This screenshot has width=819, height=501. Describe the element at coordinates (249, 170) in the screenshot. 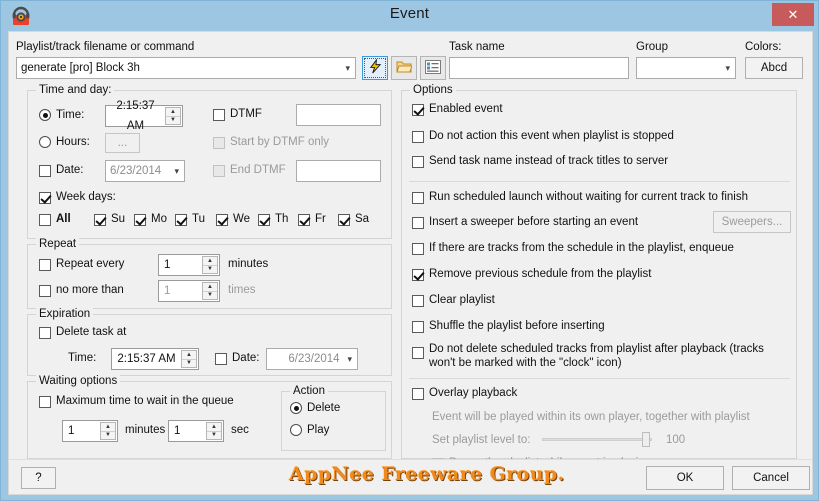

I see `end-dtmf-checkbox: End DTMF` at that location.